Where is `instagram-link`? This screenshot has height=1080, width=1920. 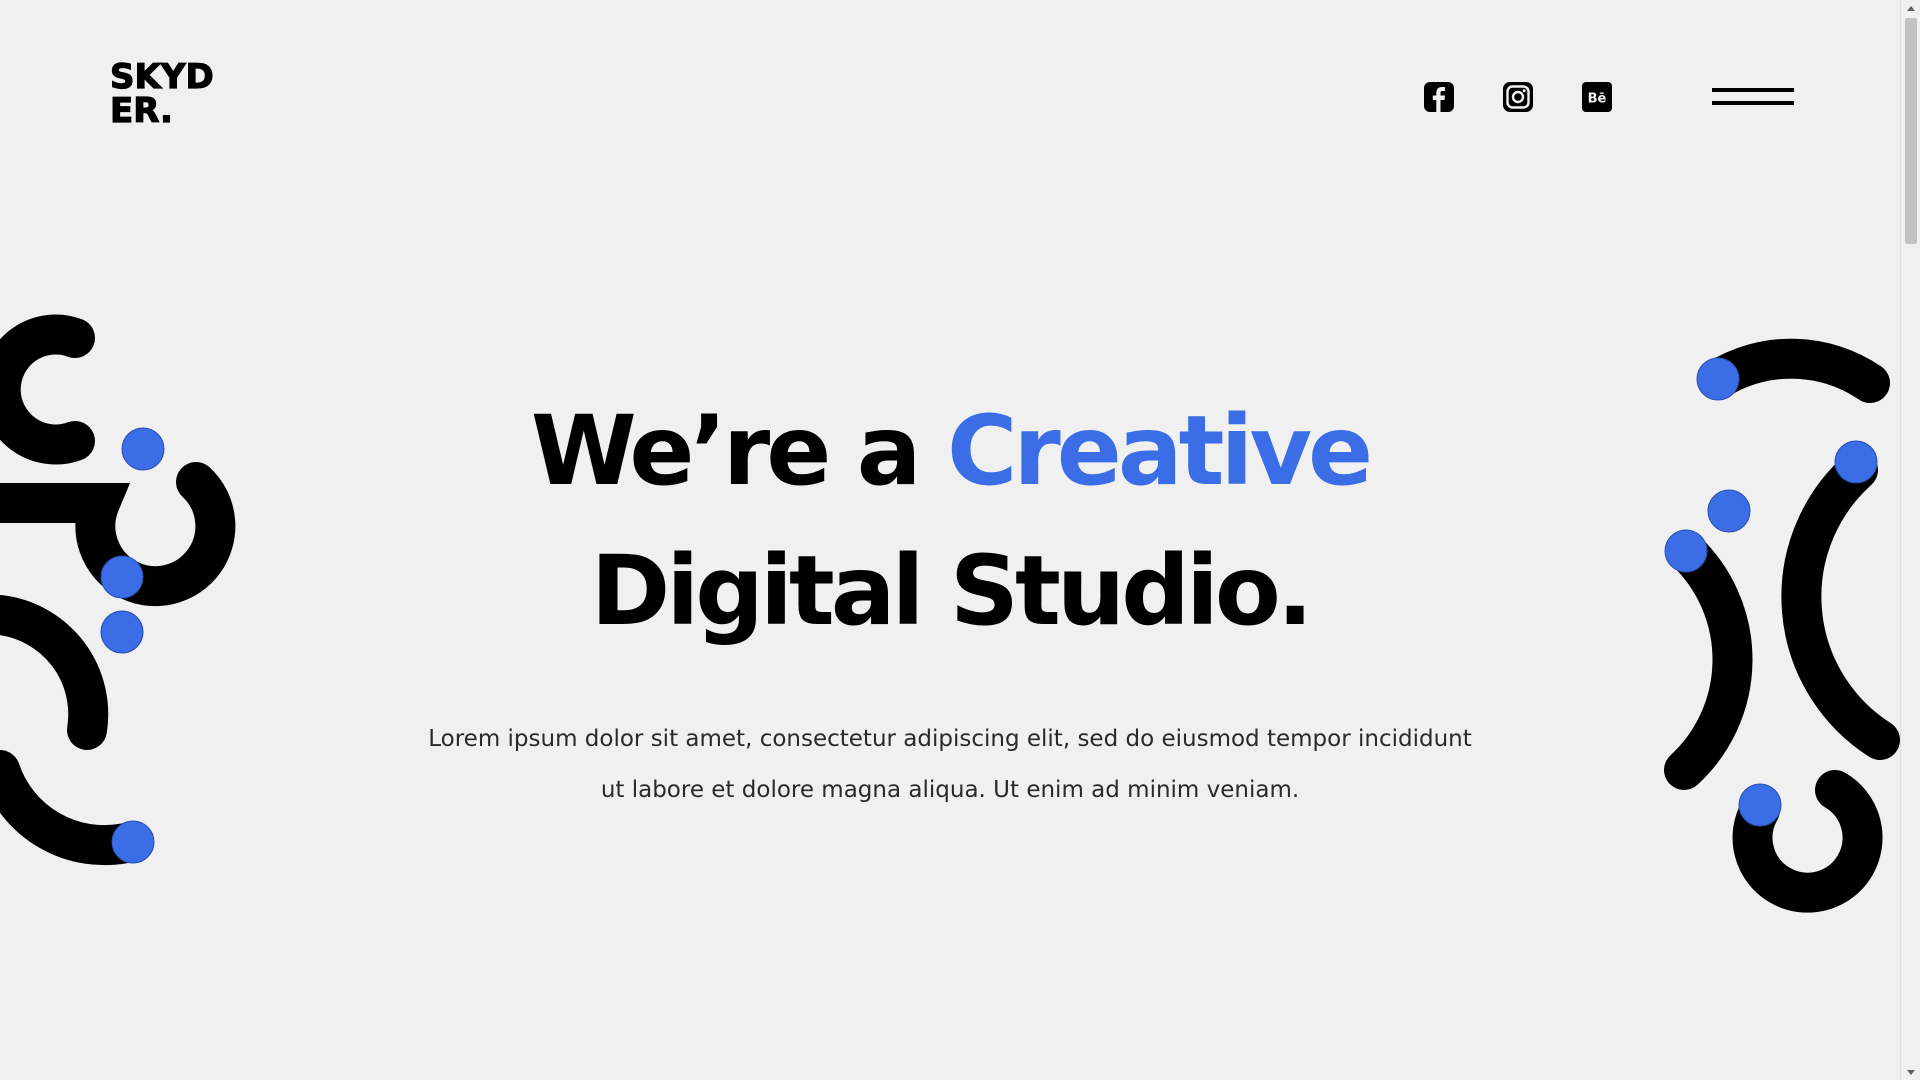
instagram-link is located at coordinates (1518, 97).